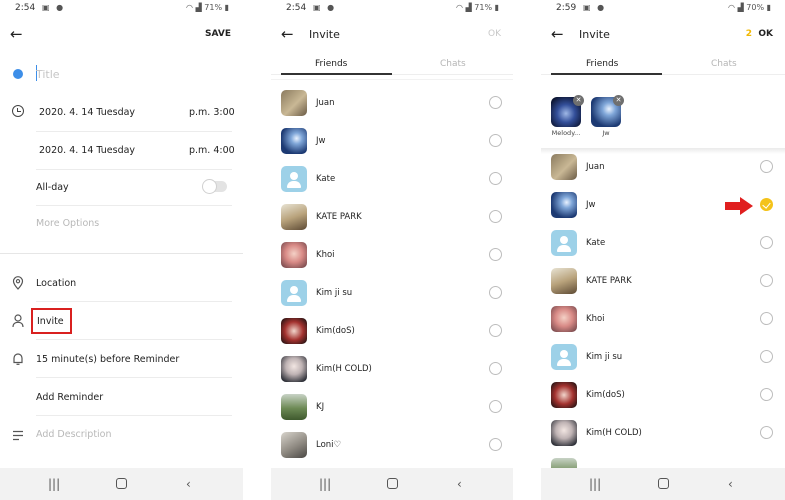 This screenshot has width=785, height=500. What do you see at coordinates (766, 204) in the screenshot?
I see `friend-checkbox-checked` at bounding box center [766, 204].